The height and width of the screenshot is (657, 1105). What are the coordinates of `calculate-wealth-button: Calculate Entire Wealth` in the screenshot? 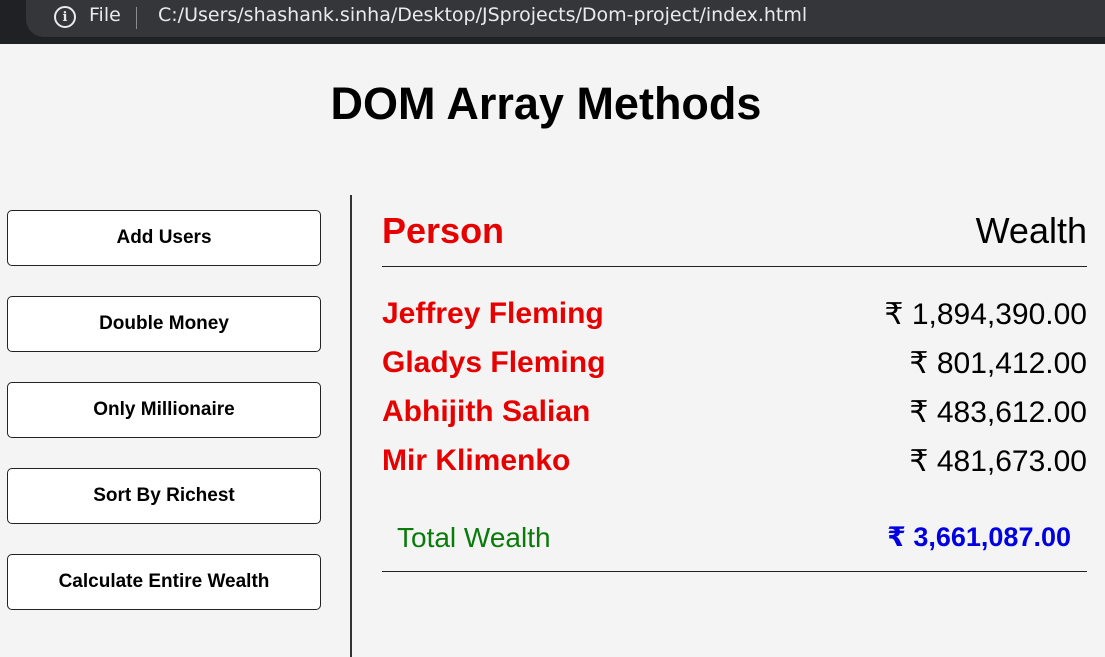 It's located at (164, 582).